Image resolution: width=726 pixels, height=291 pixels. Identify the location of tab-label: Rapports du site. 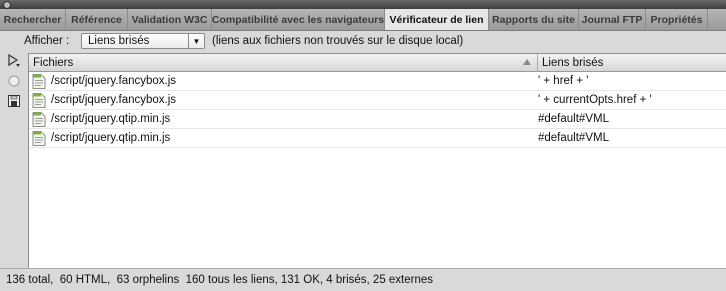
(533, 19).